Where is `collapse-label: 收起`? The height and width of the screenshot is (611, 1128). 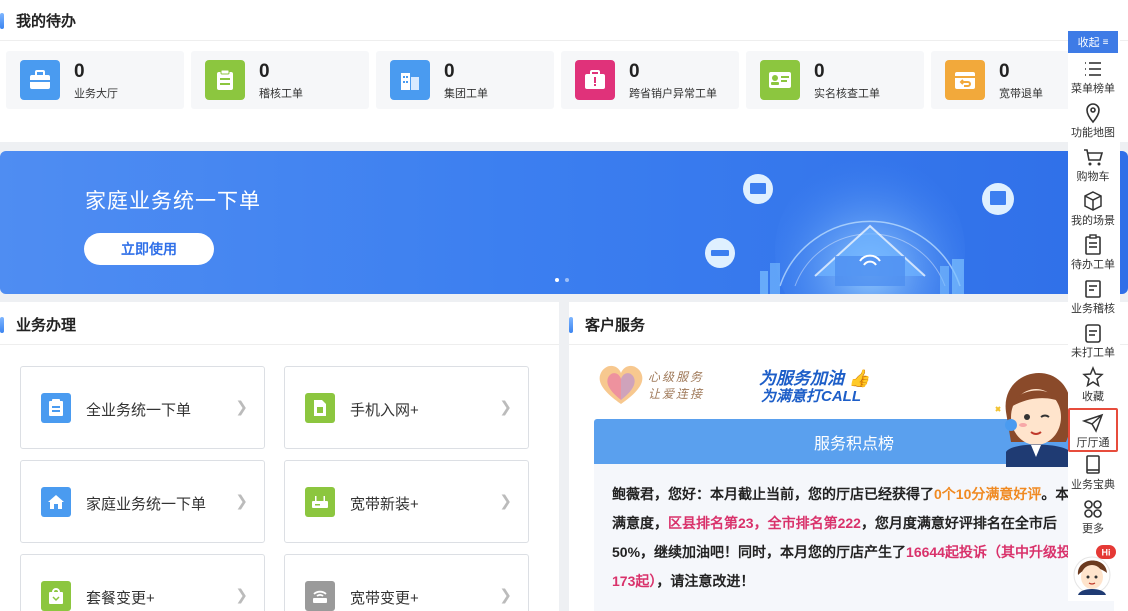 collapse-label: 收起 is located at coordinates (1088, 43).